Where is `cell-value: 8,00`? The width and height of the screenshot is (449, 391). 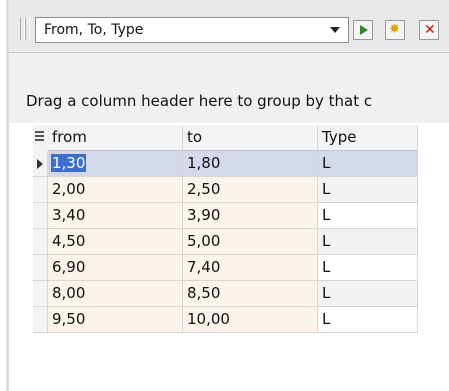
cell-value: 8,00 is located at coordinates (69, 293).